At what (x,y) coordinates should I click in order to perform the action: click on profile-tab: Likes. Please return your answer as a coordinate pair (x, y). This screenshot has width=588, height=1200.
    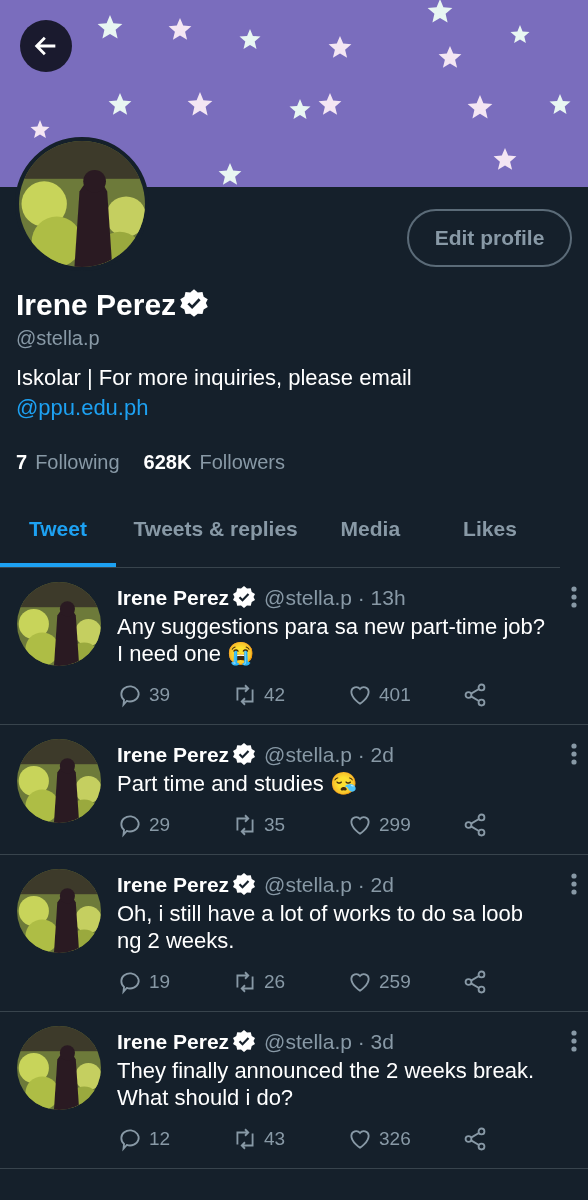
    Looking at the image, I should click on (489, 532).